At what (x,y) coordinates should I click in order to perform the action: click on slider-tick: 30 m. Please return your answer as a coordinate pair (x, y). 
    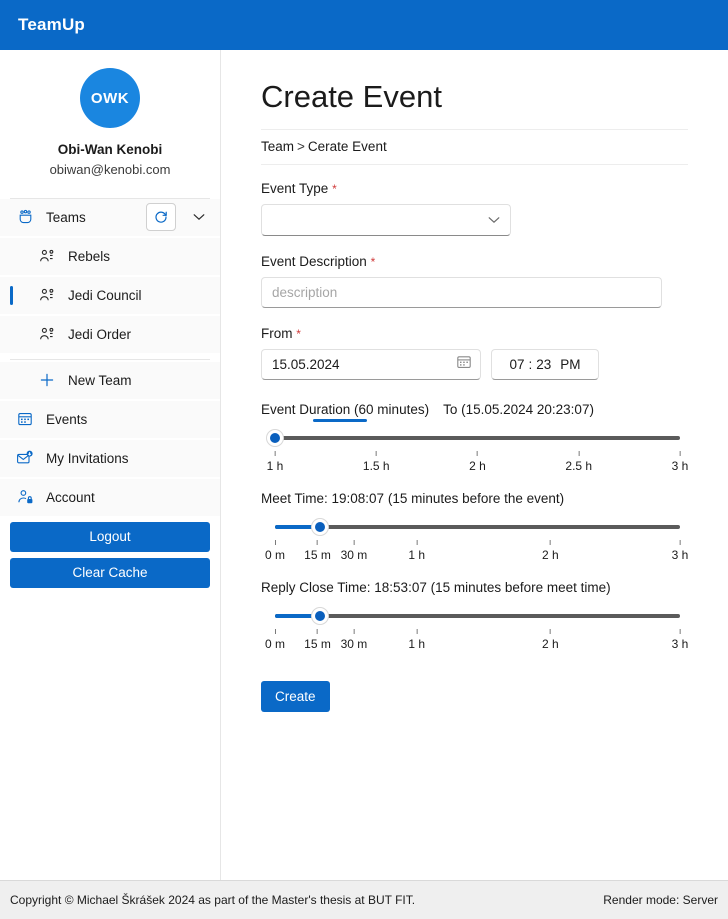
    Looking at the image, I should click on (354, 640).